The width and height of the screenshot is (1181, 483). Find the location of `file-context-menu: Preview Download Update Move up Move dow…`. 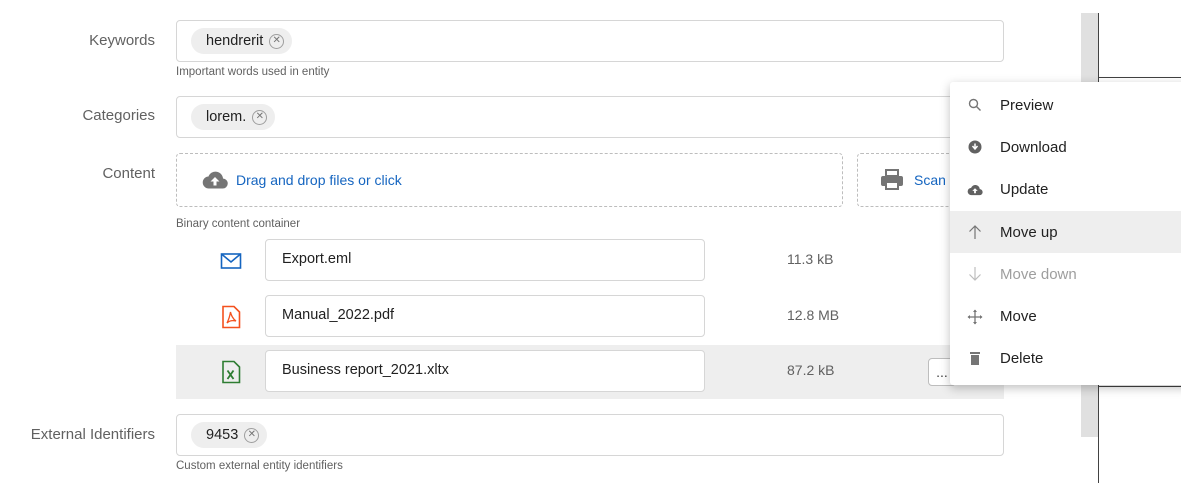

file-context-menu: Preview Download Update Move up Move dow… is located at coordinates (1065, 233).